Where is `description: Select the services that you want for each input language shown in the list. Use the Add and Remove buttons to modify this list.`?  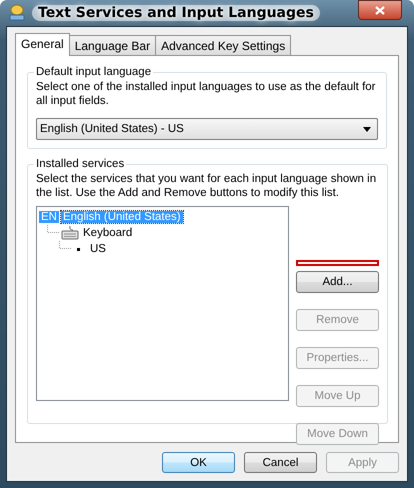
description: Select the services that you want for each input language shown in the list. Use the Add and Remove buttons to modify this list. is located at coordinates (207, 186).